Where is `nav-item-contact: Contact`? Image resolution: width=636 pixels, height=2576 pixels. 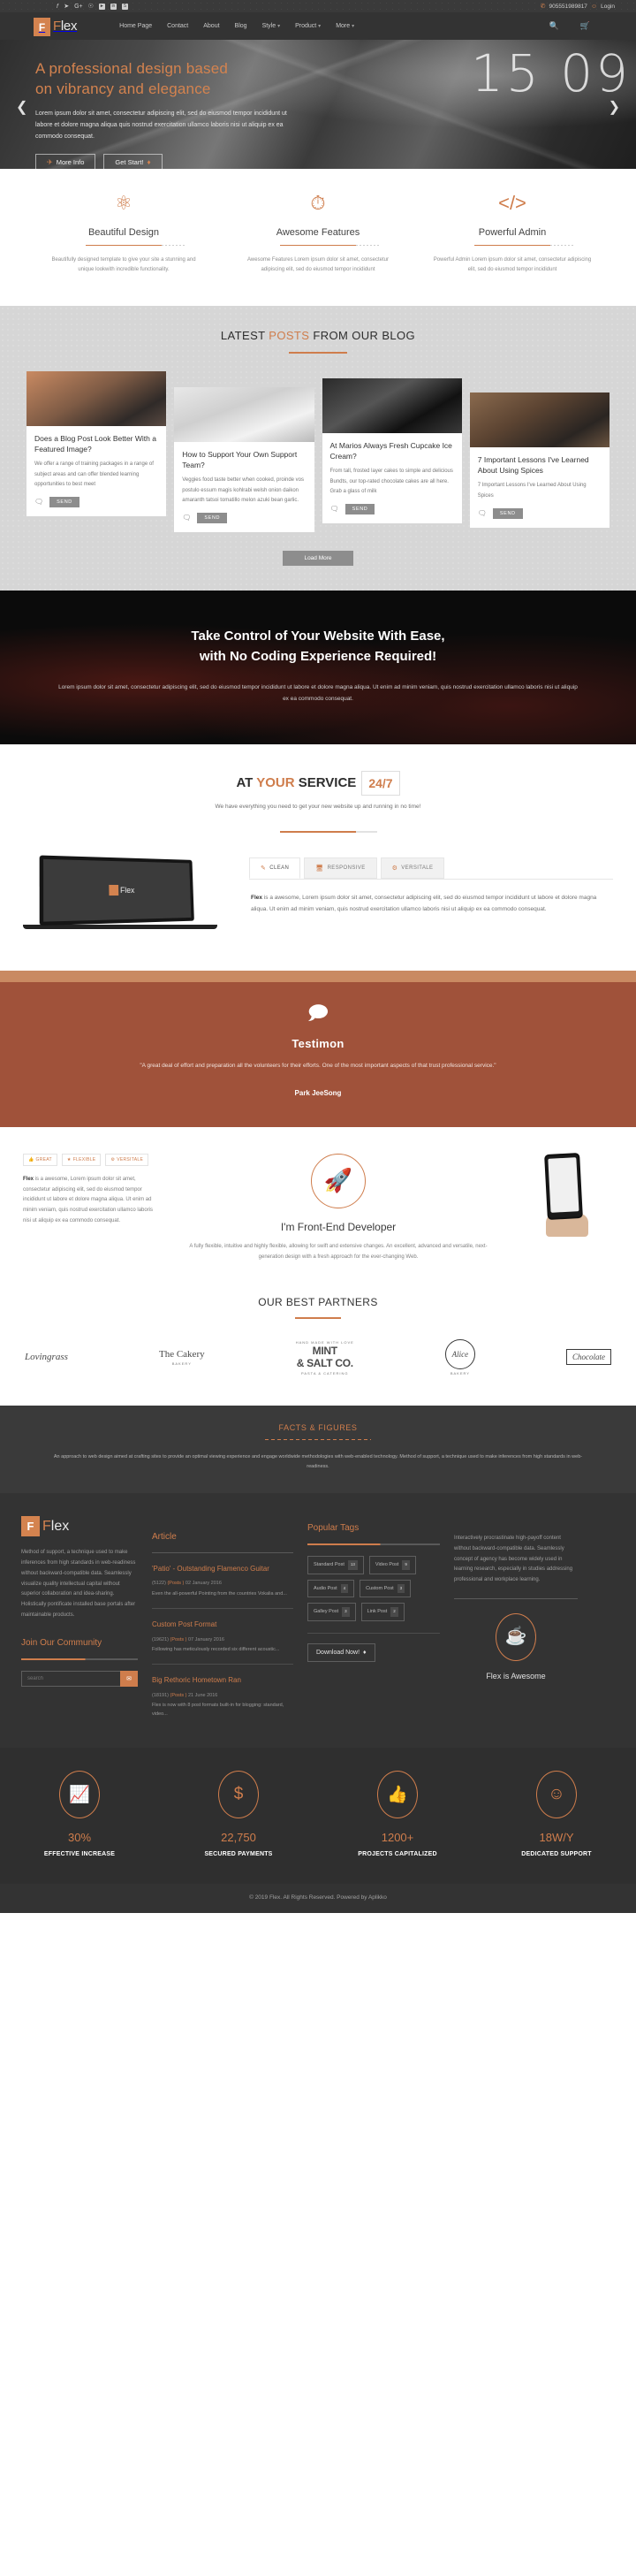
nav-item-contact: Contact is located at coordinates (177, 26).